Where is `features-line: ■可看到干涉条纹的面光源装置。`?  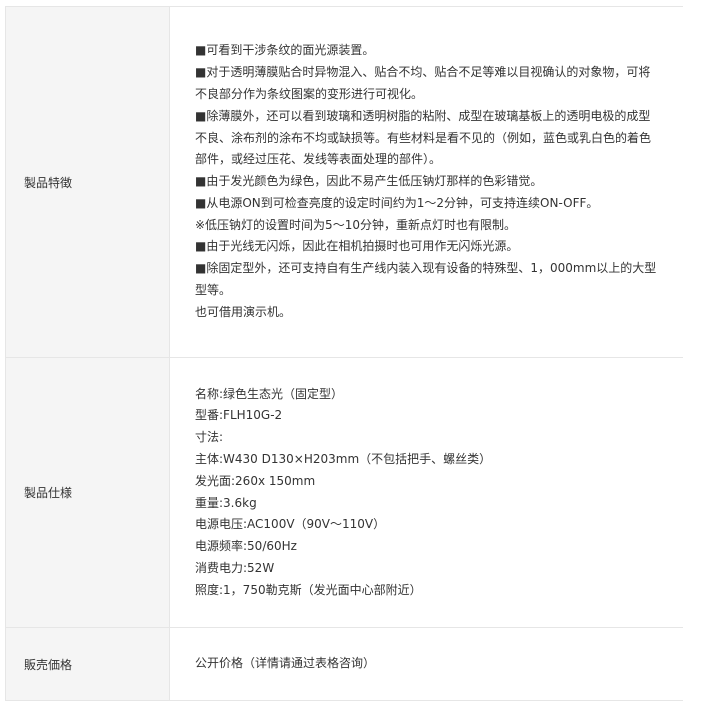
features-line: ■可看到干涉条纹的面光源装置。 is located at coordinates (285, 50).